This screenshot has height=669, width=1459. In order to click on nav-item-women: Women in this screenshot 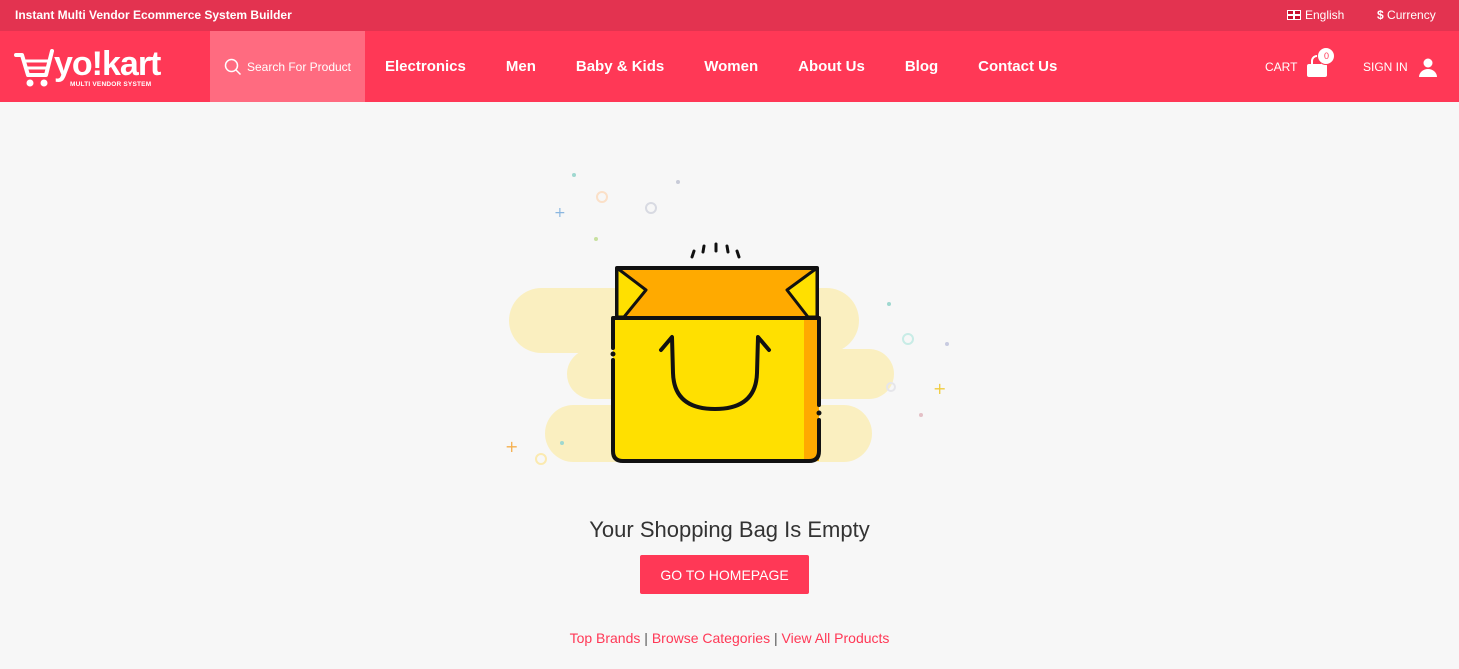, I will do `click(731, 66)`.